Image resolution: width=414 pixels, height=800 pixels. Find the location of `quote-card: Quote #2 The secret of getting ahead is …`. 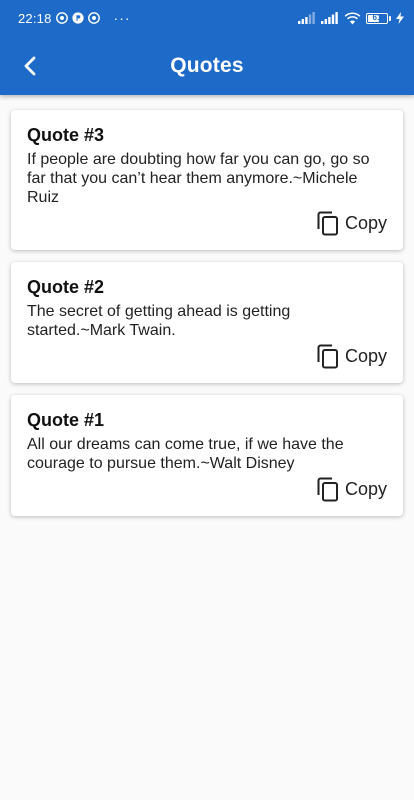

quote-card: Quote #2 The secret of getting ahead is … is located at coordinates (207, 322).